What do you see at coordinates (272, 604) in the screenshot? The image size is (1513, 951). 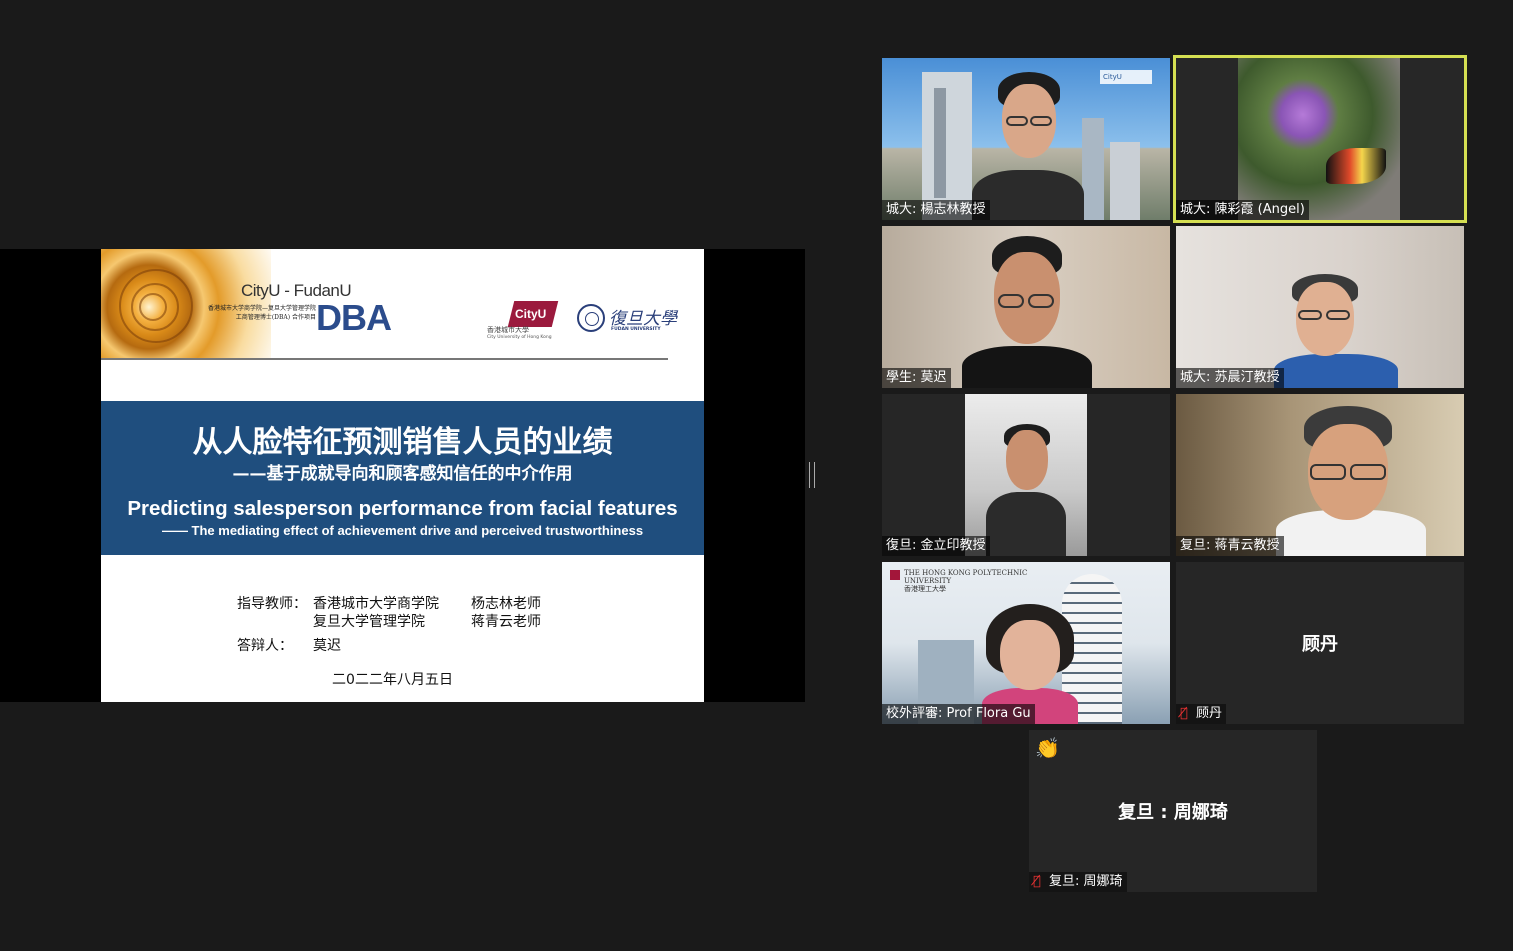 I see `advisor-label: 指导教师：` at bounding box center [272, 604].